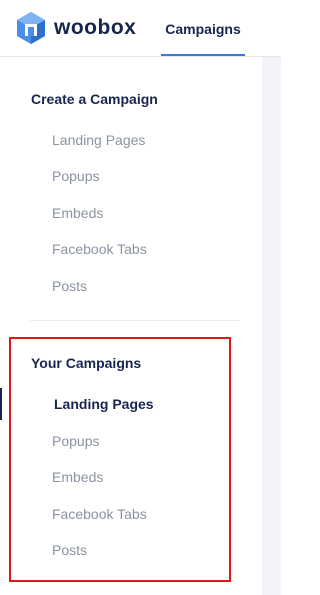 This screenshot has width=320, height=595. I want to click on sidebar-item-your-facebook-tabs: Facebook Tabs, so click(99, 514).